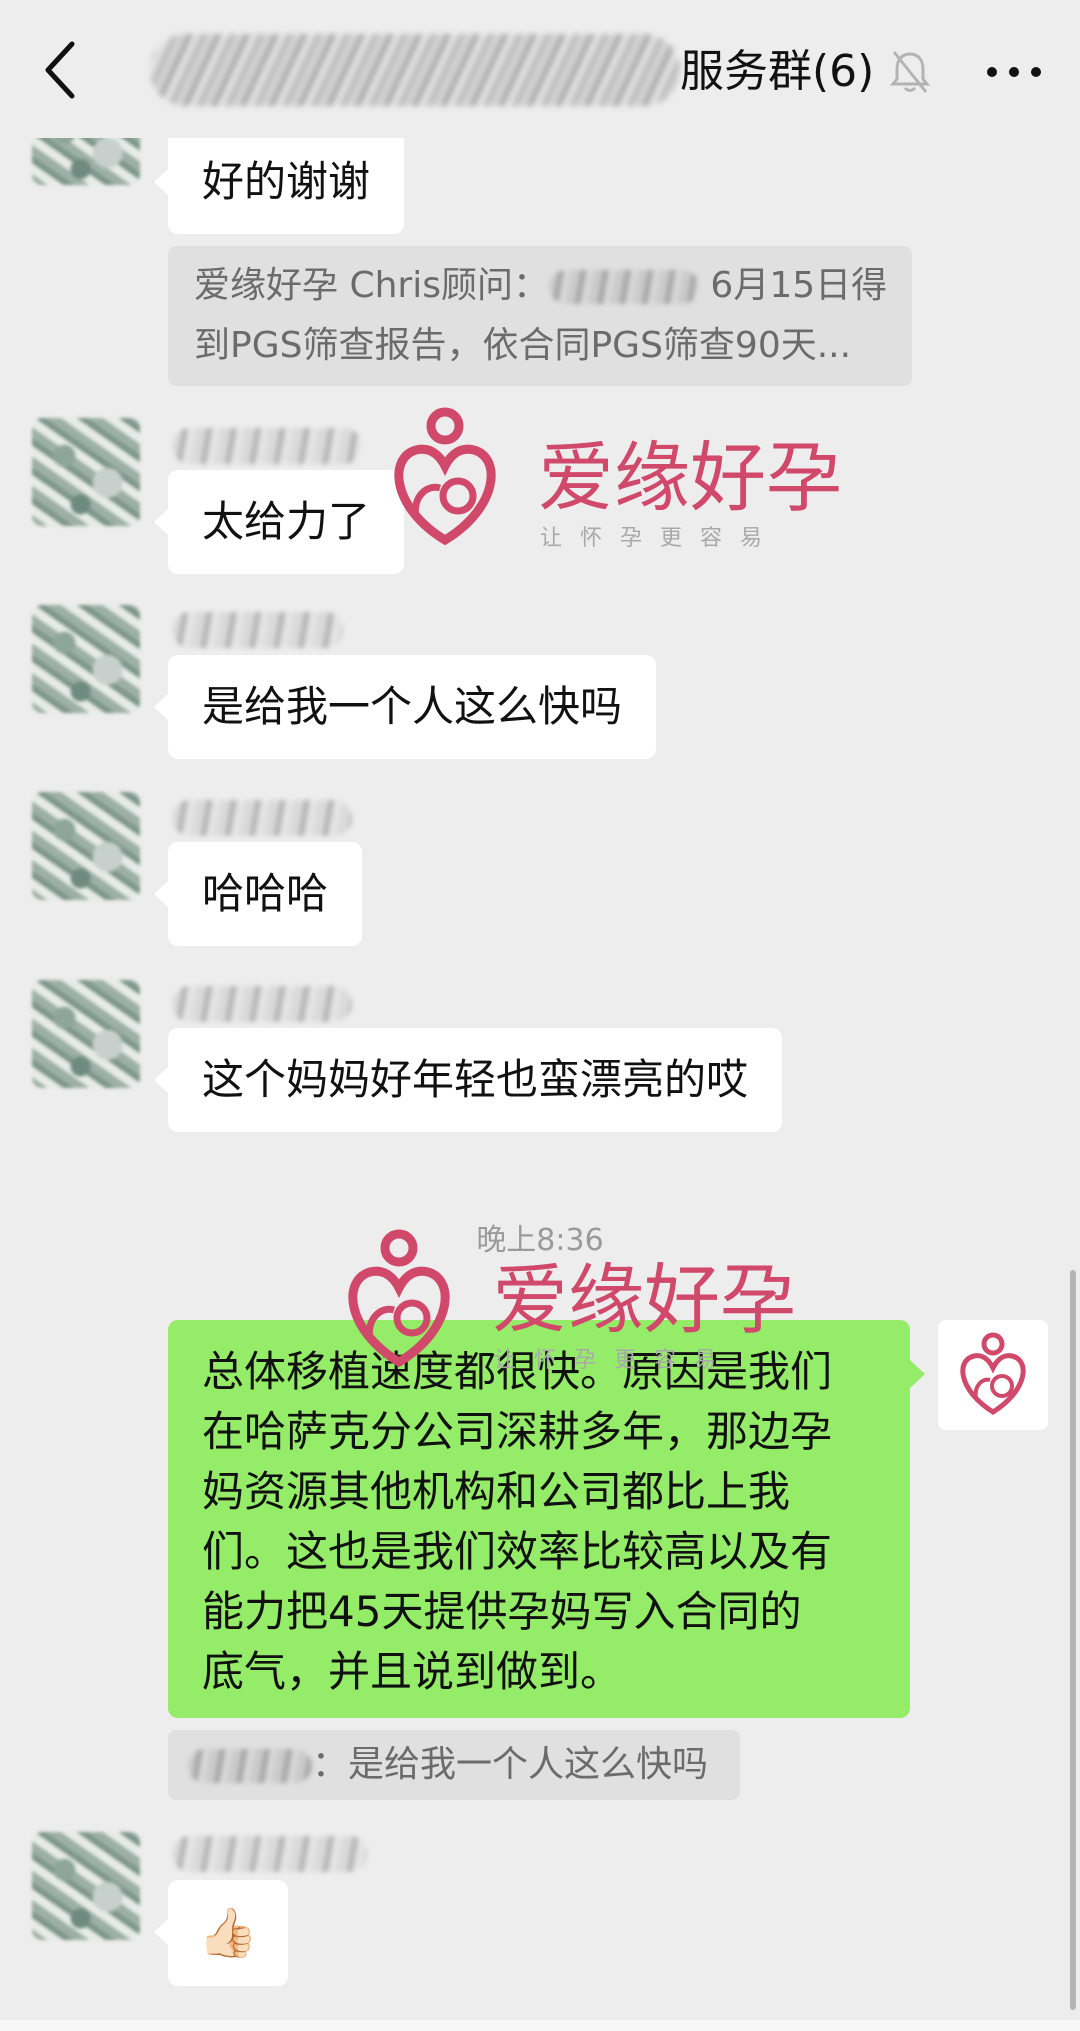  What do you see at coordinates (371, 285) in the screenshot?
I see `quote-sender: 爱缘好孕 Chris顾问：` at bounding box center [371, 285].